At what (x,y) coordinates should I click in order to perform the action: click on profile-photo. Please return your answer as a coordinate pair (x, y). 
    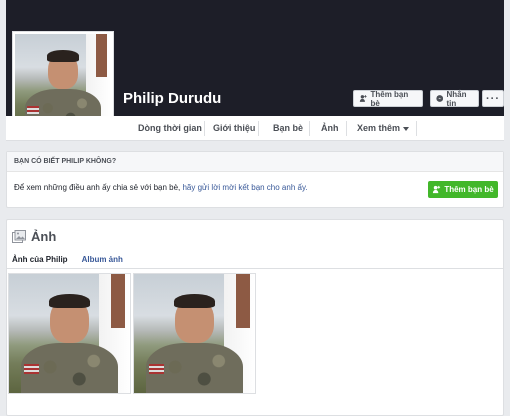
    Looking at the image, I should click on (63, 81).